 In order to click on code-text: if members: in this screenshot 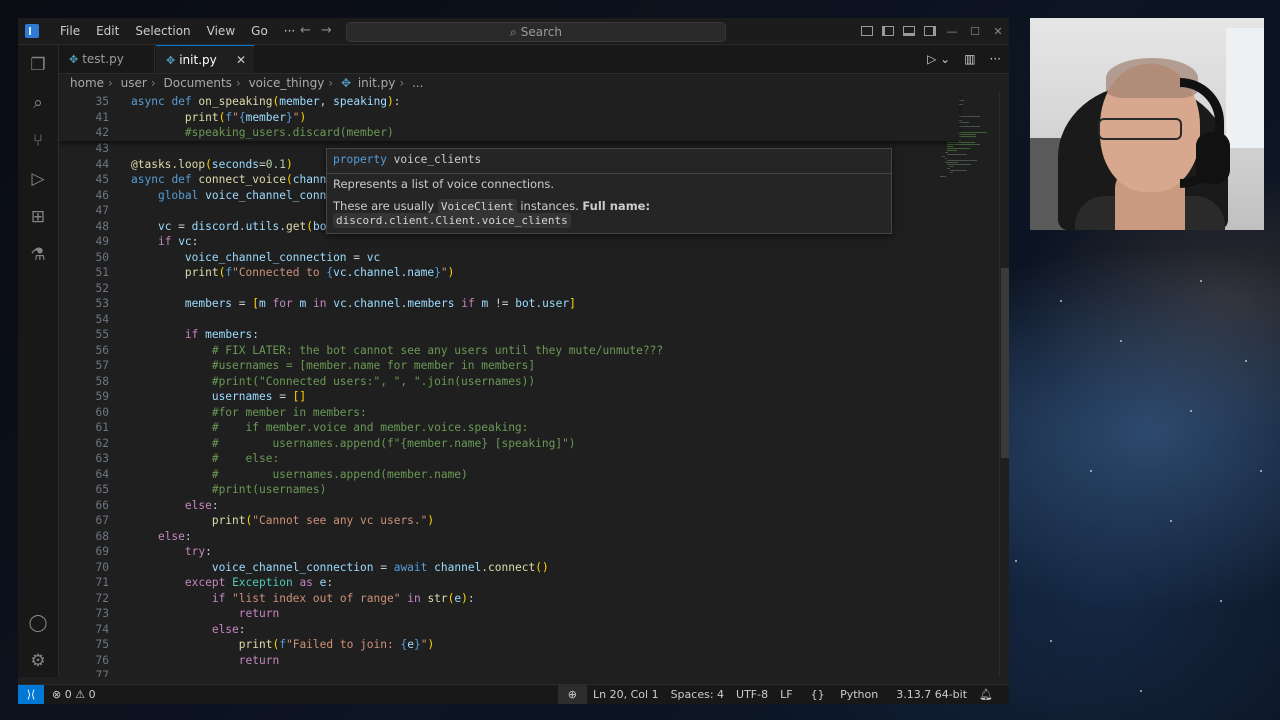, I will do `click(222, 334)`.